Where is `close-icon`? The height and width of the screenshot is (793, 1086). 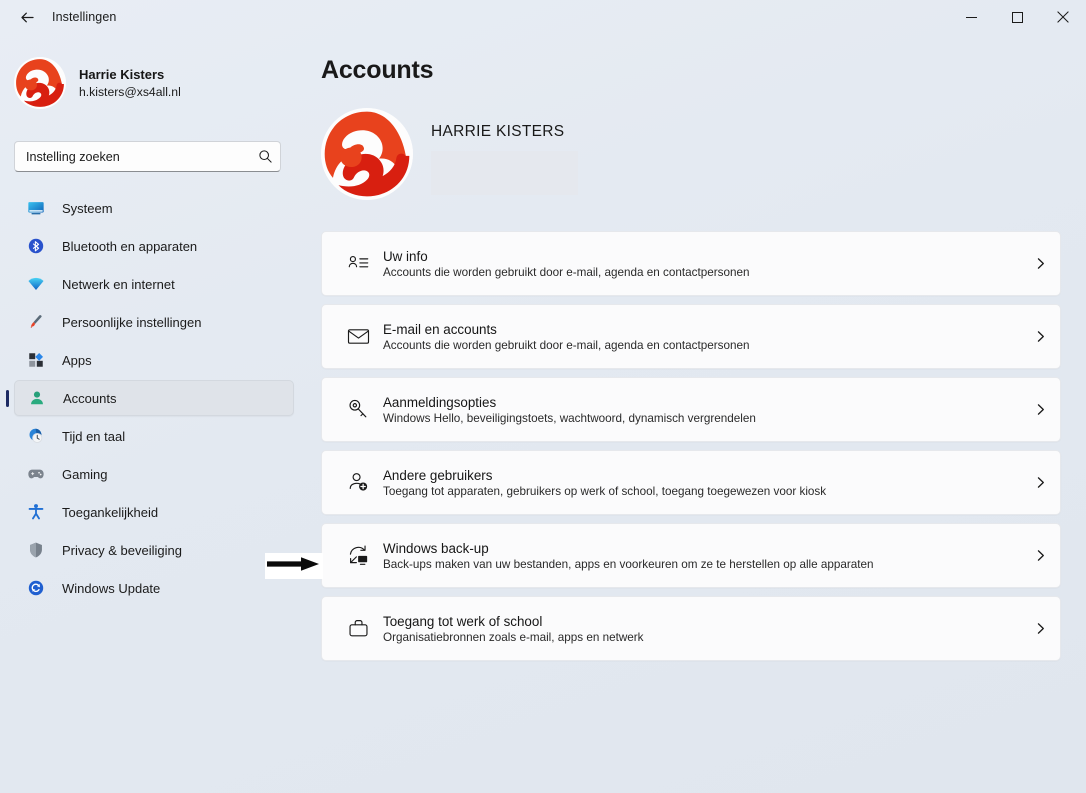 close-icon is located at coordinates (1063, 17).